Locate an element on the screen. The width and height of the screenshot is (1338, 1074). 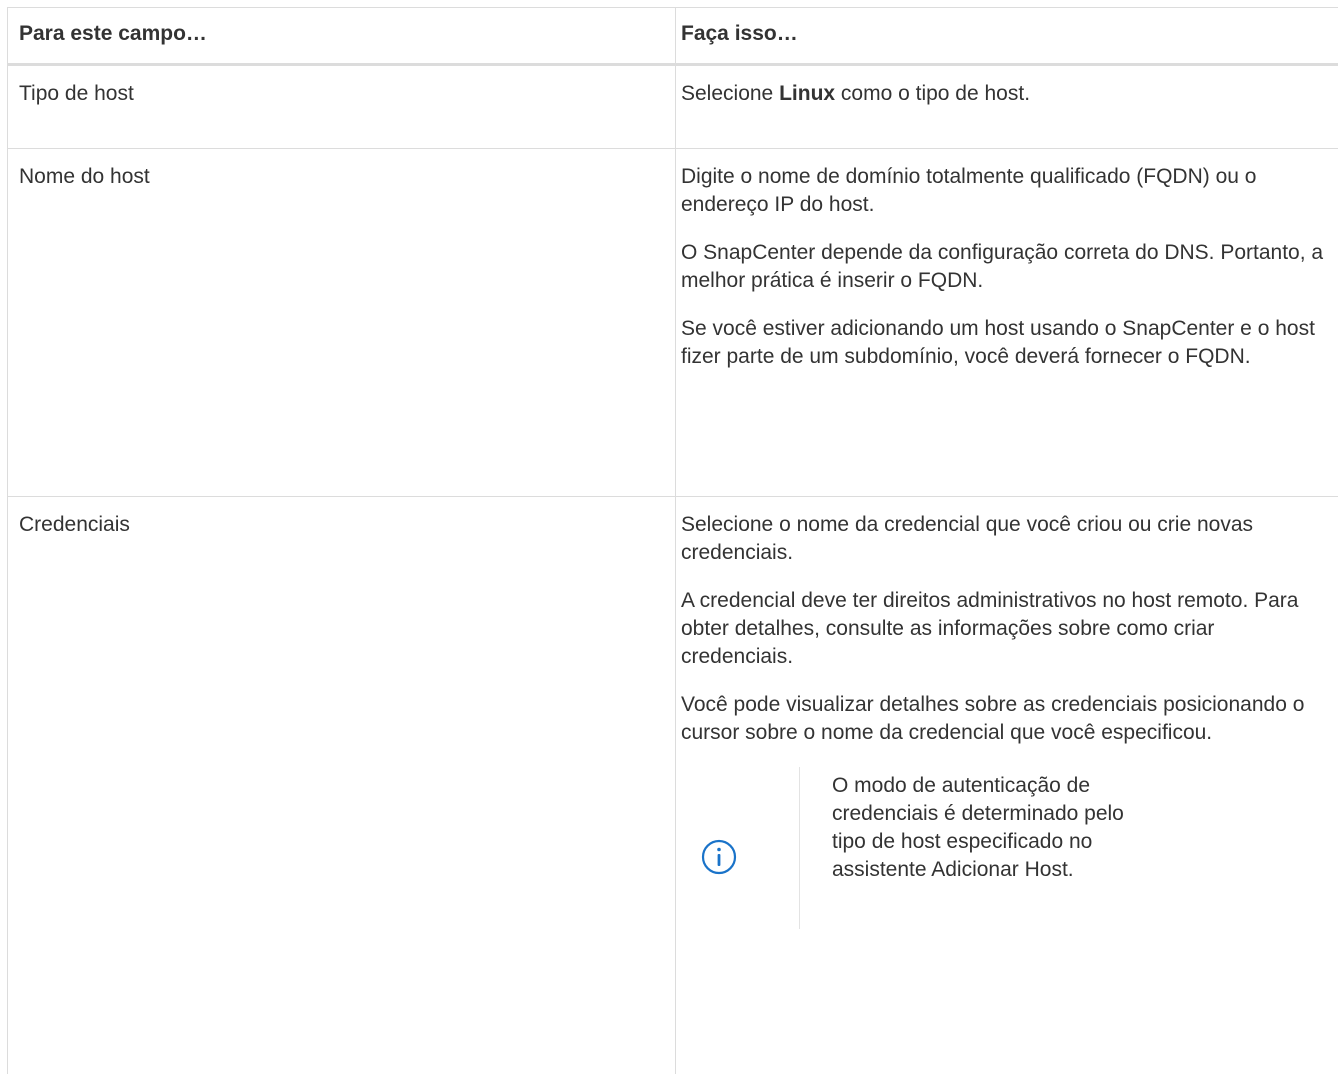
action-prefix: Selecione is located at coordinates (730, 93).